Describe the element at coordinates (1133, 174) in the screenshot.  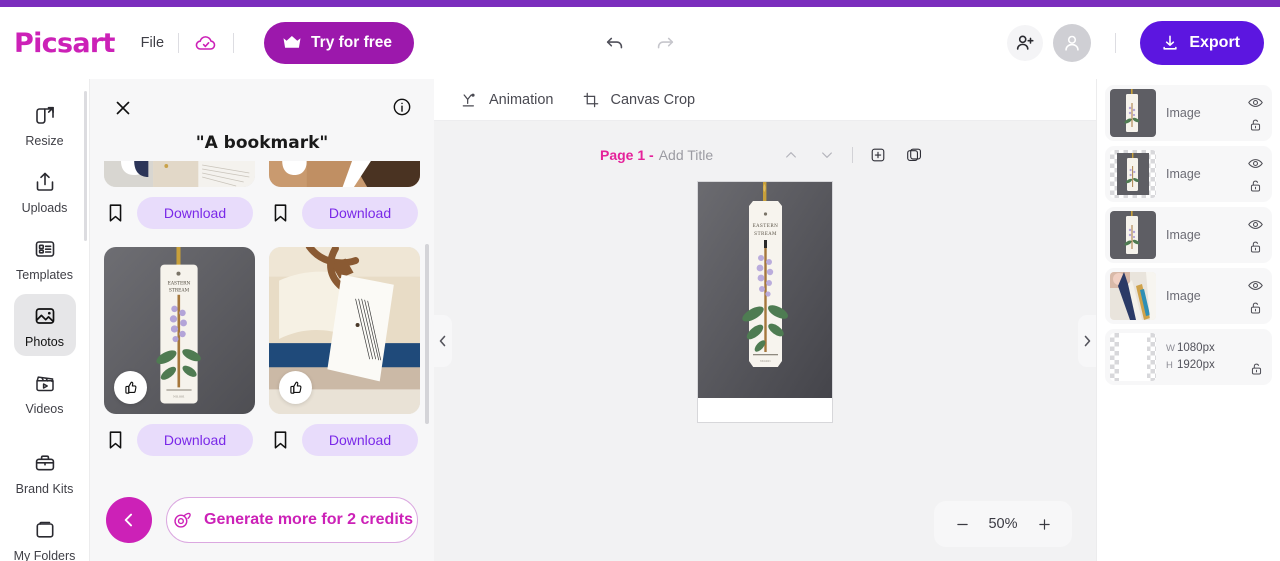
I see `layer-thumbnail` at that location.